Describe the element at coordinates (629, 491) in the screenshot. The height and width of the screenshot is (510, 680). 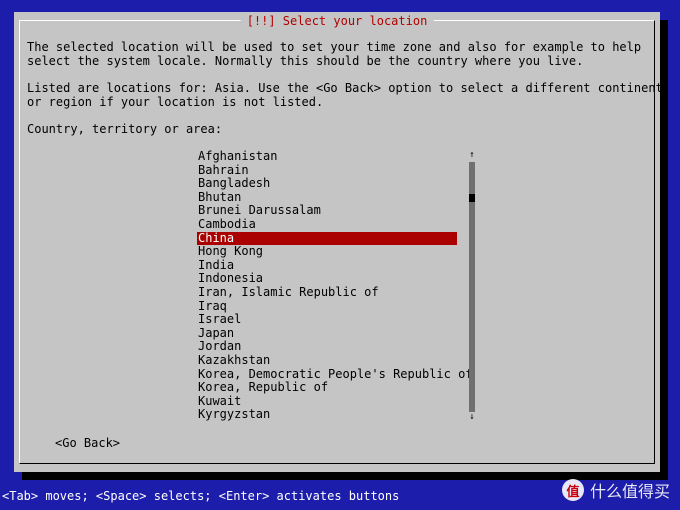
I see `watermark-text: 什么值得买` at that location.